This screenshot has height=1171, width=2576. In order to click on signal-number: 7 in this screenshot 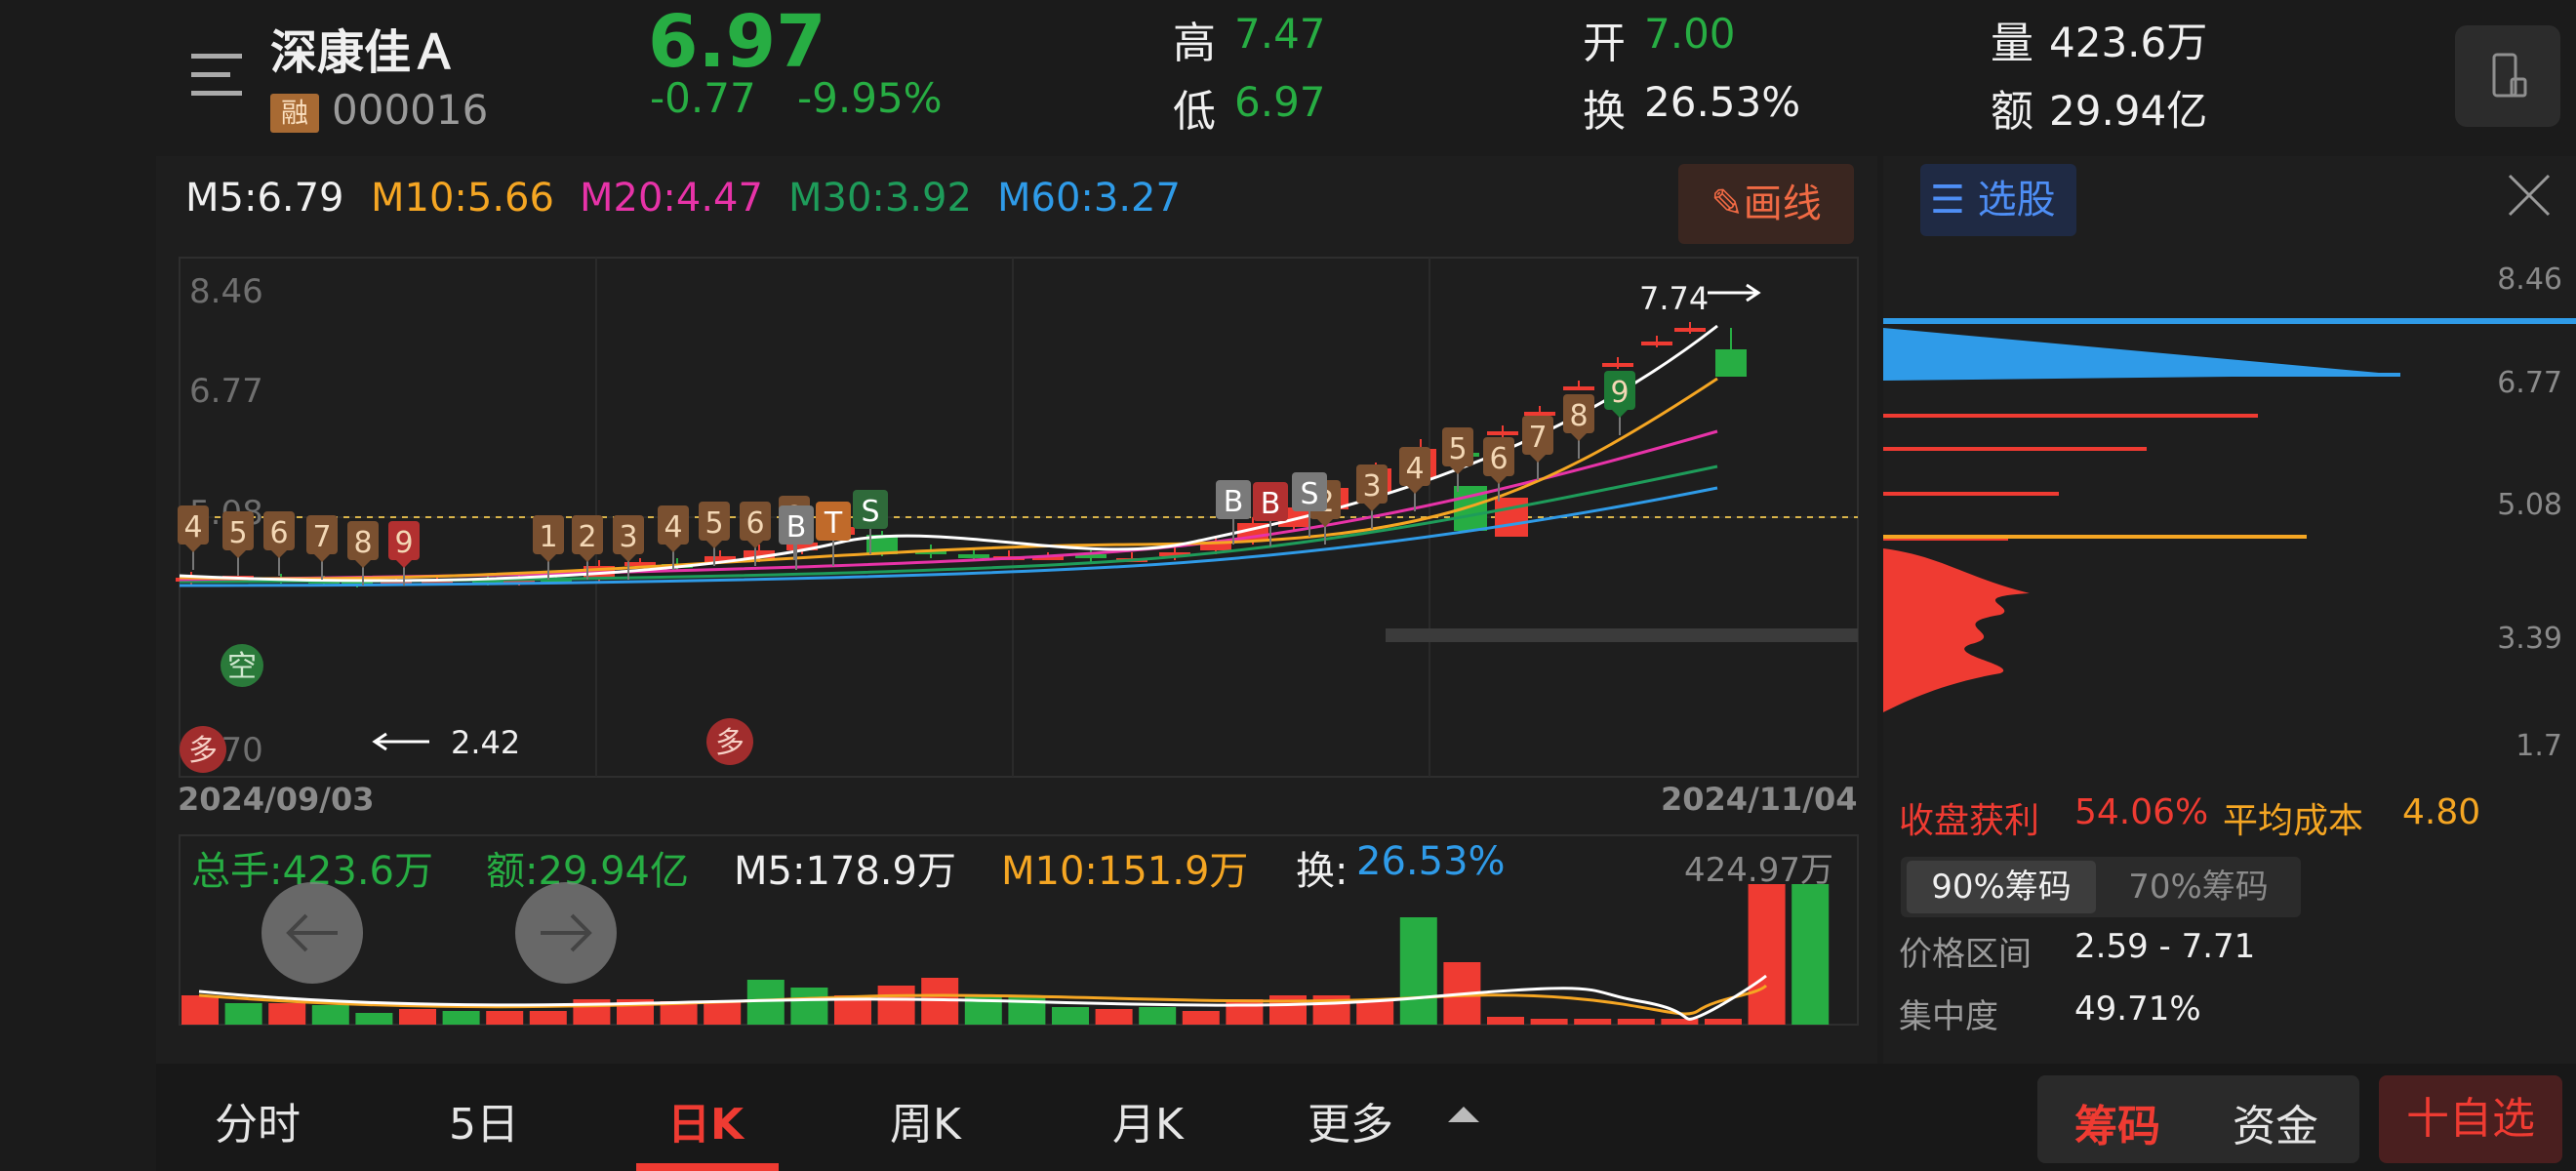, I will do `click(321, 537)`.